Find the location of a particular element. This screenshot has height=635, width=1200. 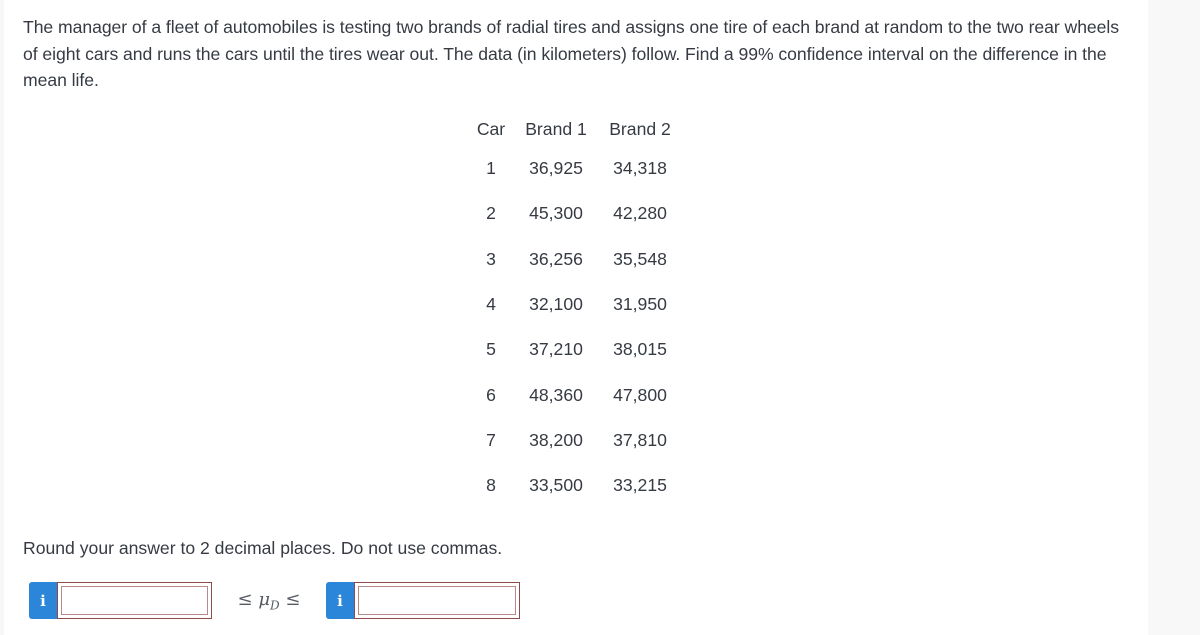

brand-1-cell: 48,360 is located at coordinates (556, 394).